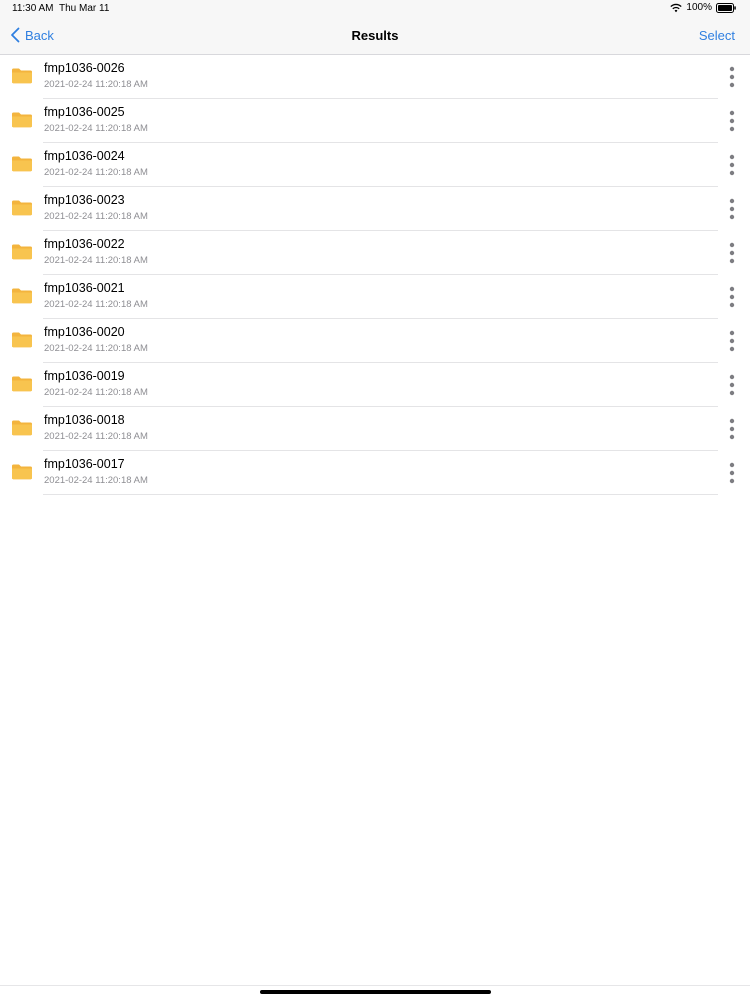  I want to click on navigation-bar: Back Results Select, so click(375, 36).